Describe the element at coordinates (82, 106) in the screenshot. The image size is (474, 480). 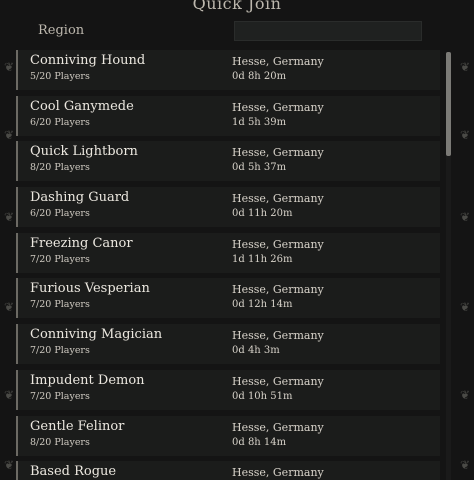
I see `server-name: Cool Ganymede` at that location.